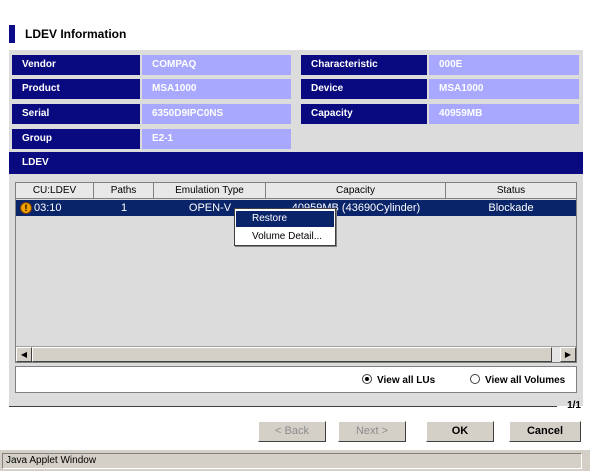 This screenshot has height=471, width=590. What do you see at coordinates (460, 431) in the screenshot?
I see `ok-button: OK` at bounding box center [460, 431].